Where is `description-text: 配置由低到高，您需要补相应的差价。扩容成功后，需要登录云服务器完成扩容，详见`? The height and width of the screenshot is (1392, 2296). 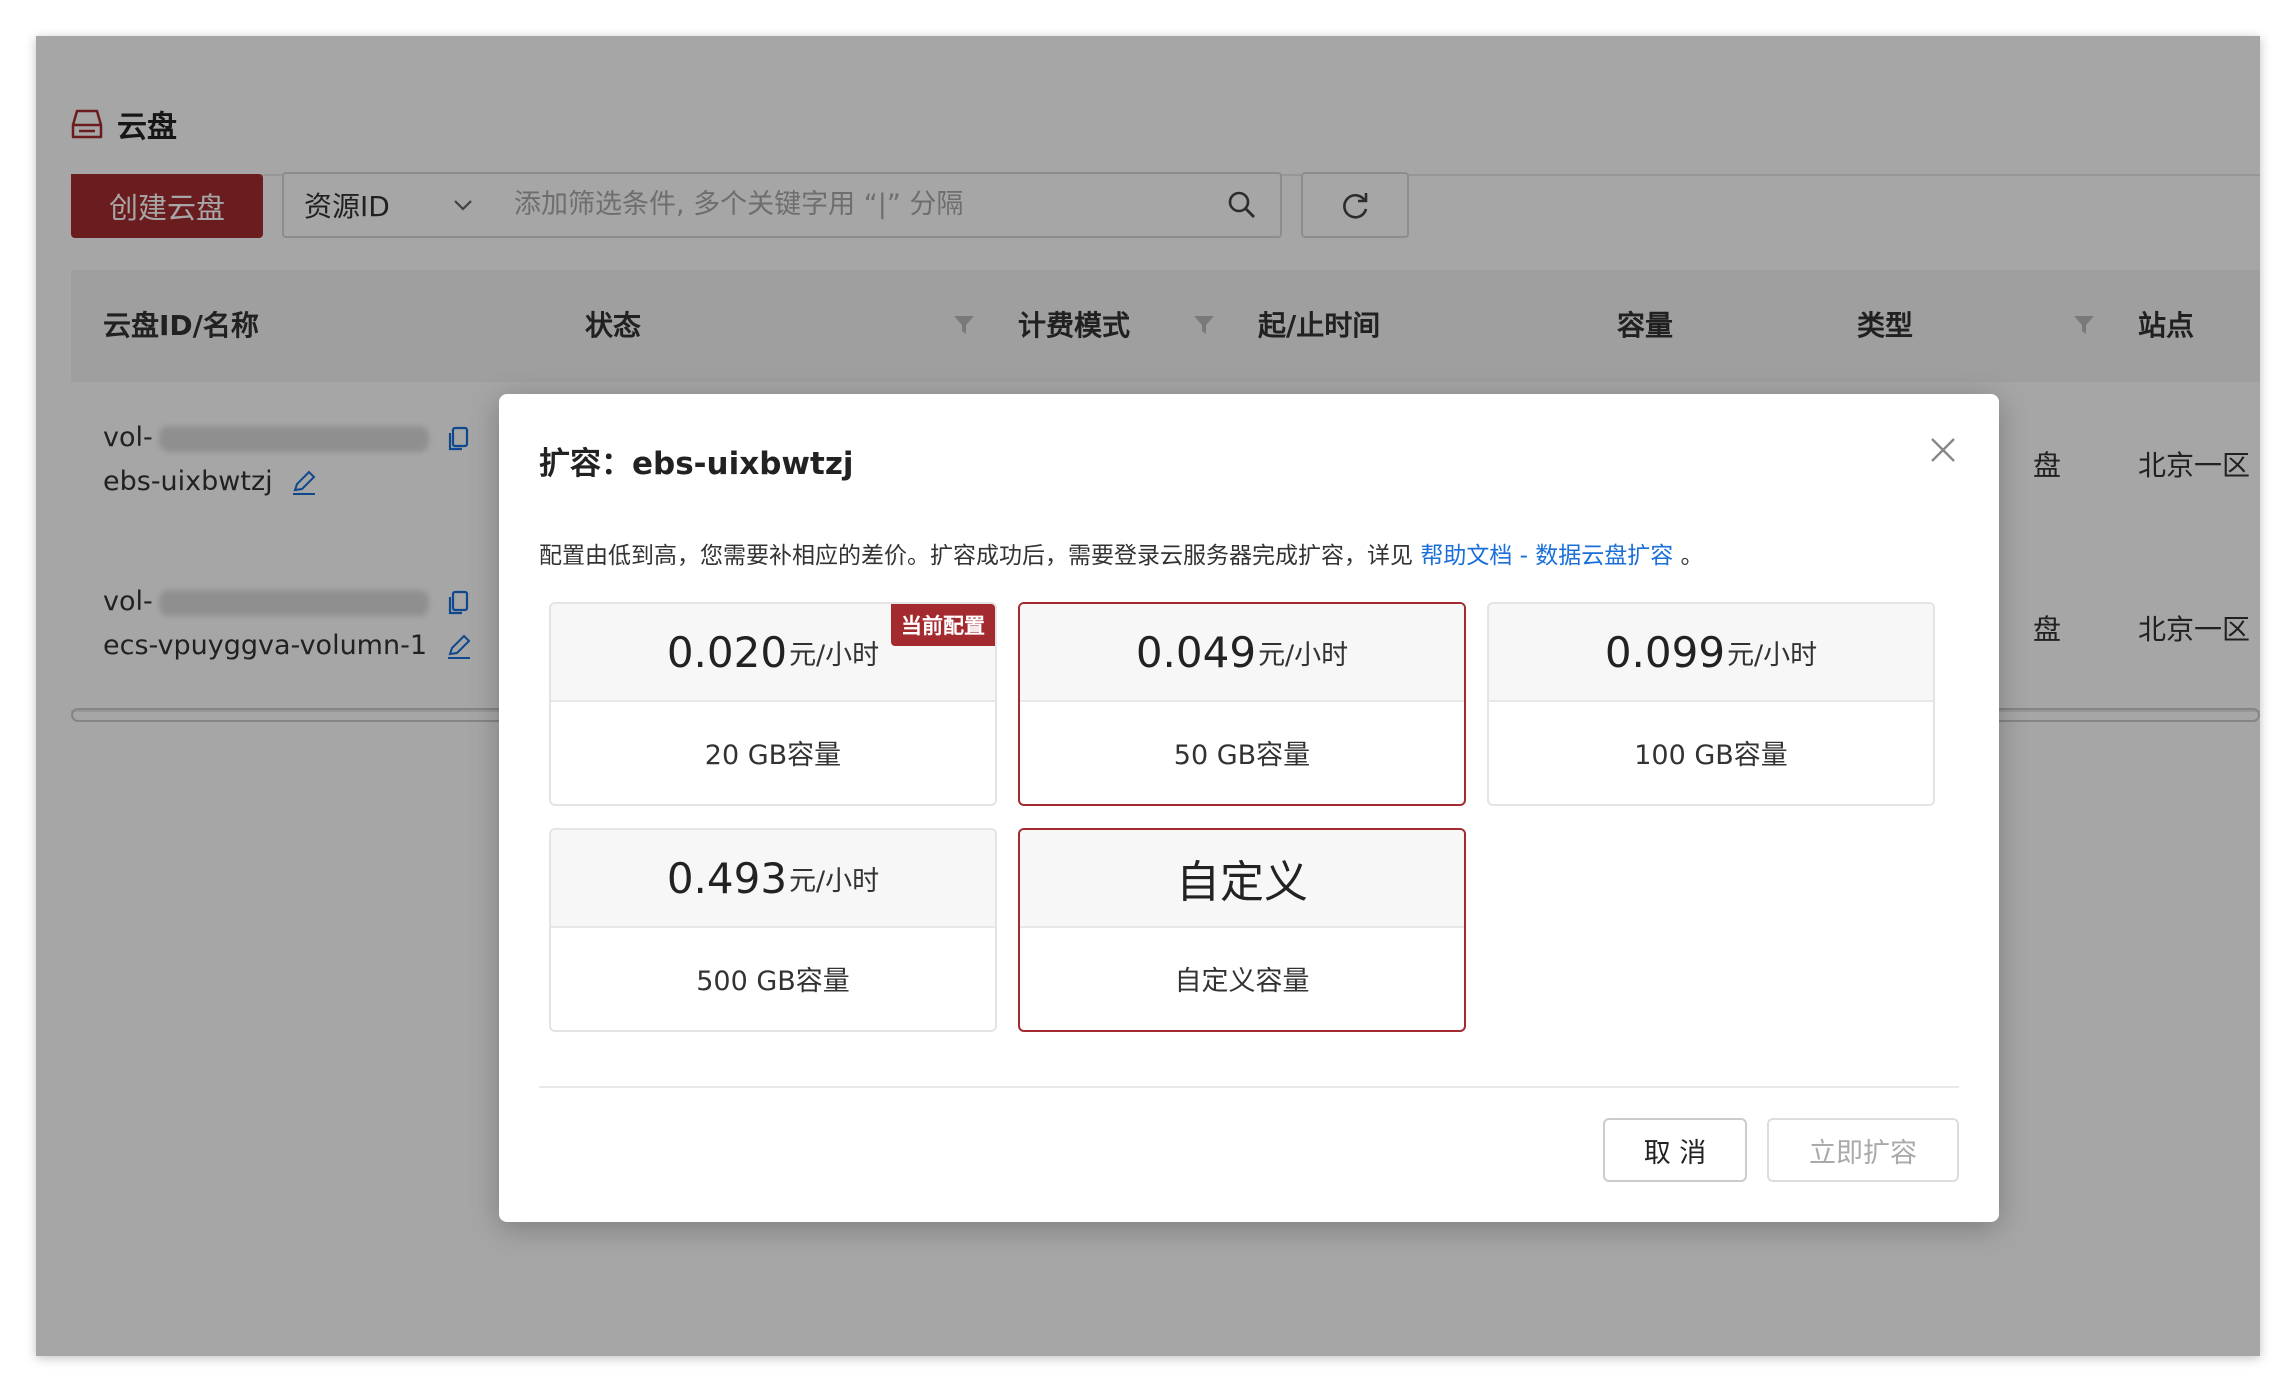
description-text: 配置由低到高，您需要补相应的差价。扩容成功后，需要登录云服务器完成扩容，详见 is located at coordinates (976, 556).